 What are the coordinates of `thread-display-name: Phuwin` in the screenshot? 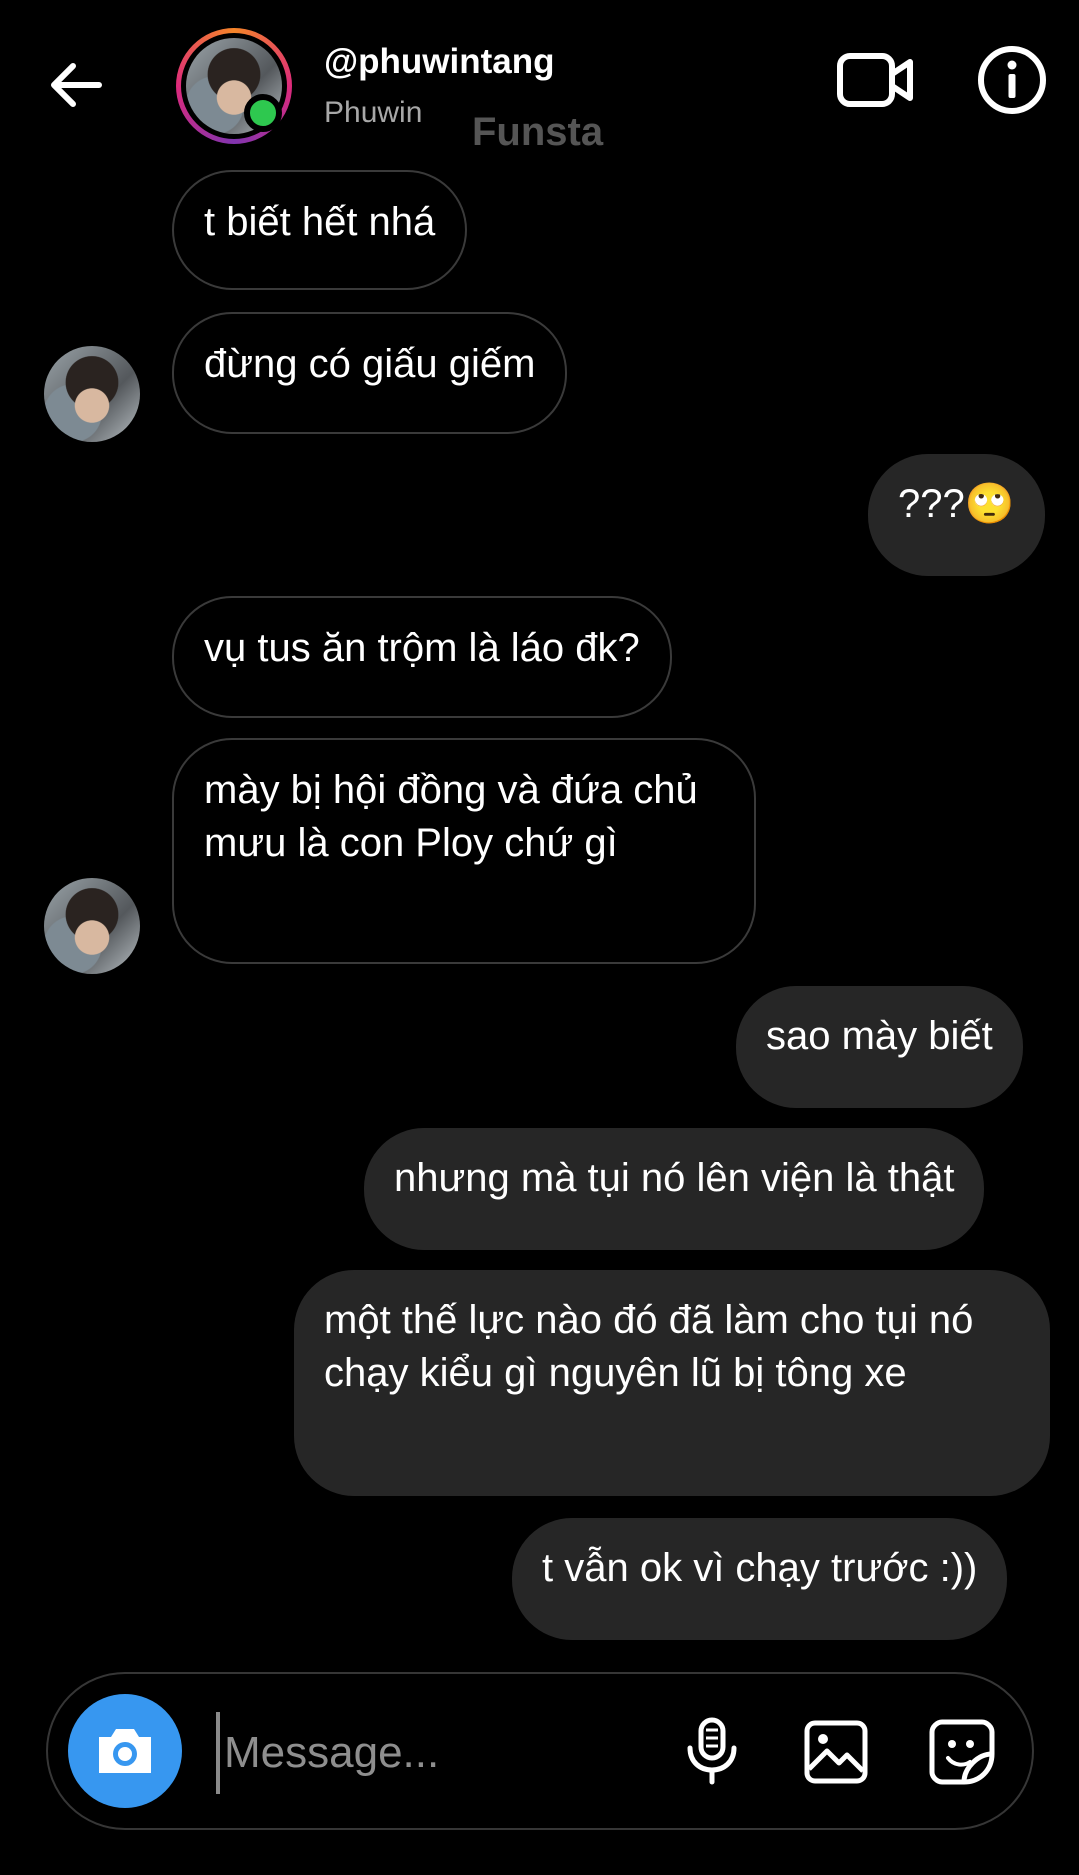 It's located at (373, 112).